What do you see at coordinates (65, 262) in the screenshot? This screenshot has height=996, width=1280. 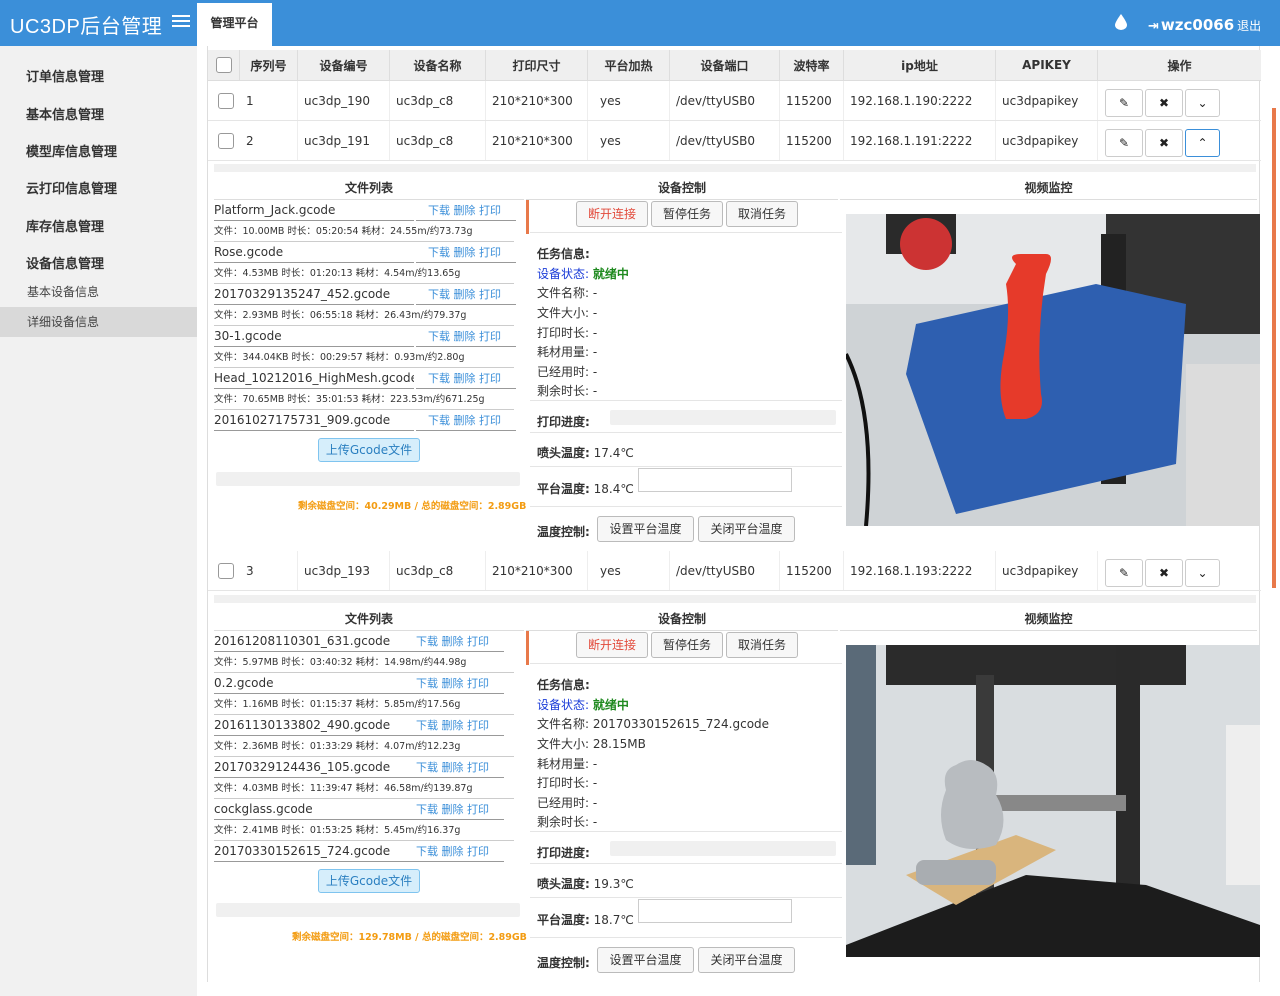 I see `sidebar-item-devices: 设备信息管理` at bounding box center [65, 262].